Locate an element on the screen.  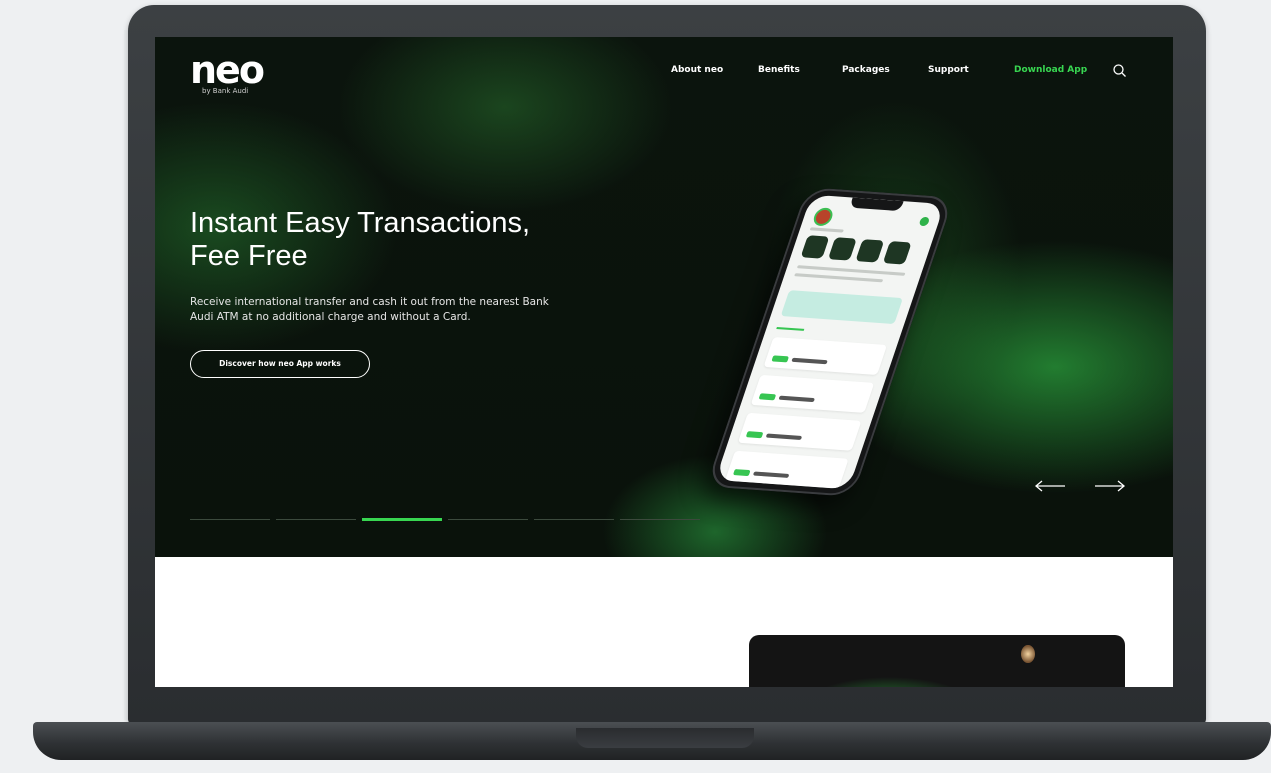
slide-progress is located at coordinates (445, 520).